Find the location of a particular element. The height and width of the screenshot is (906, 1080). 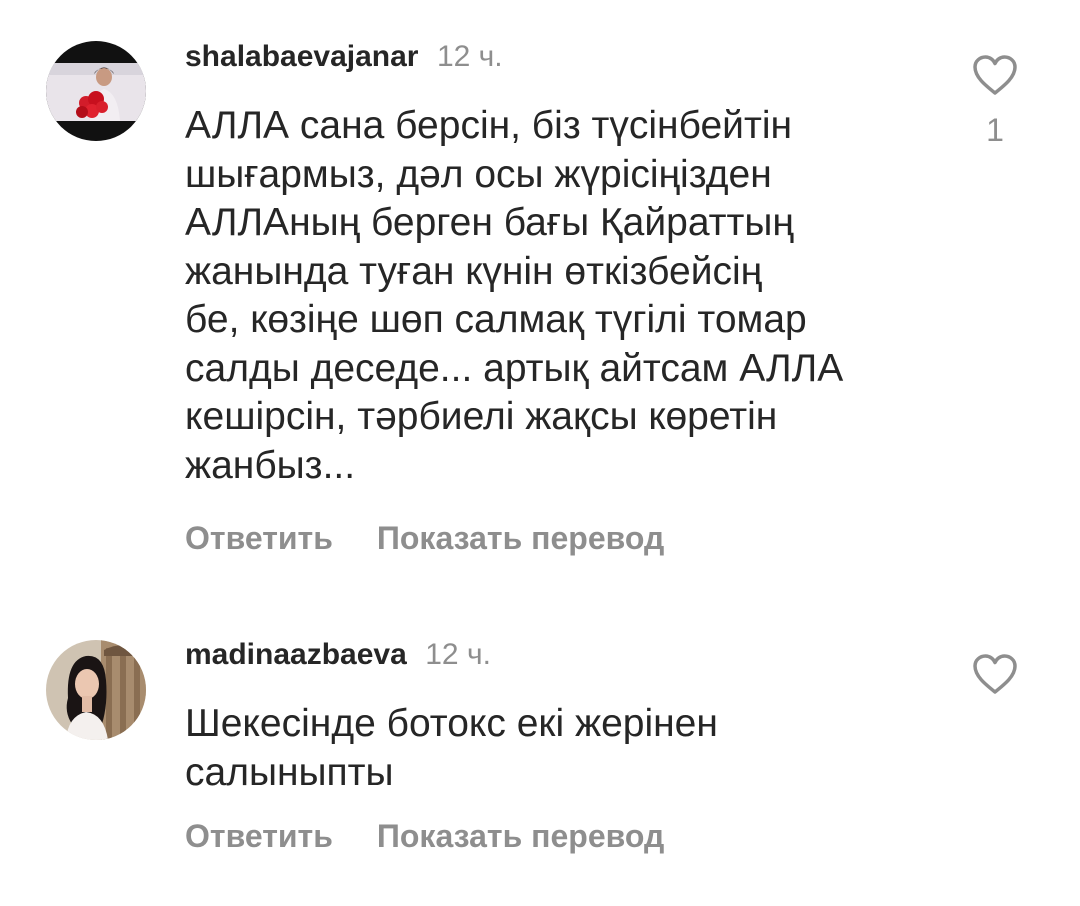

username-link: shalabaevajanar is located at coordinates (301, 56).